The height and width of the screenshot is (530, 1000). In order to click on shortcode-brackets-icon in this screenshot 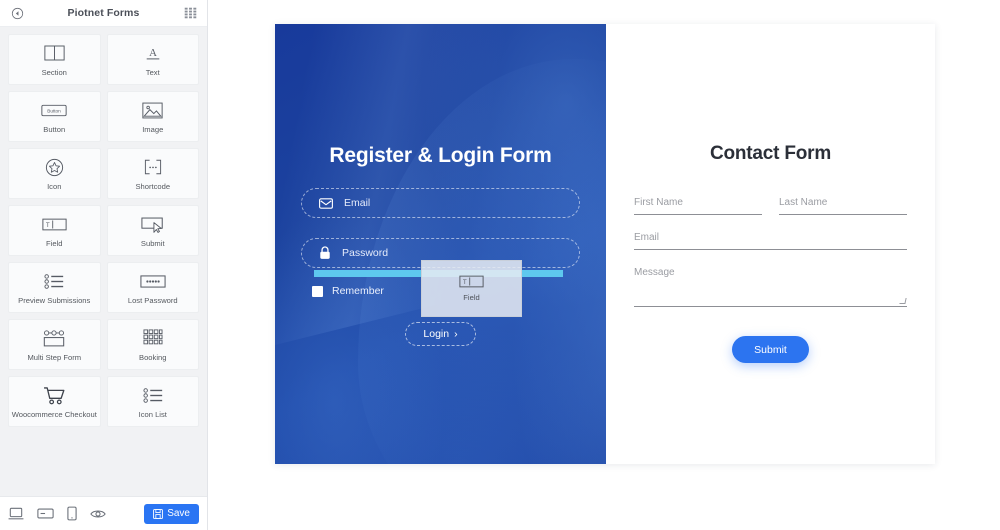, I will do `click(153, 167)`.